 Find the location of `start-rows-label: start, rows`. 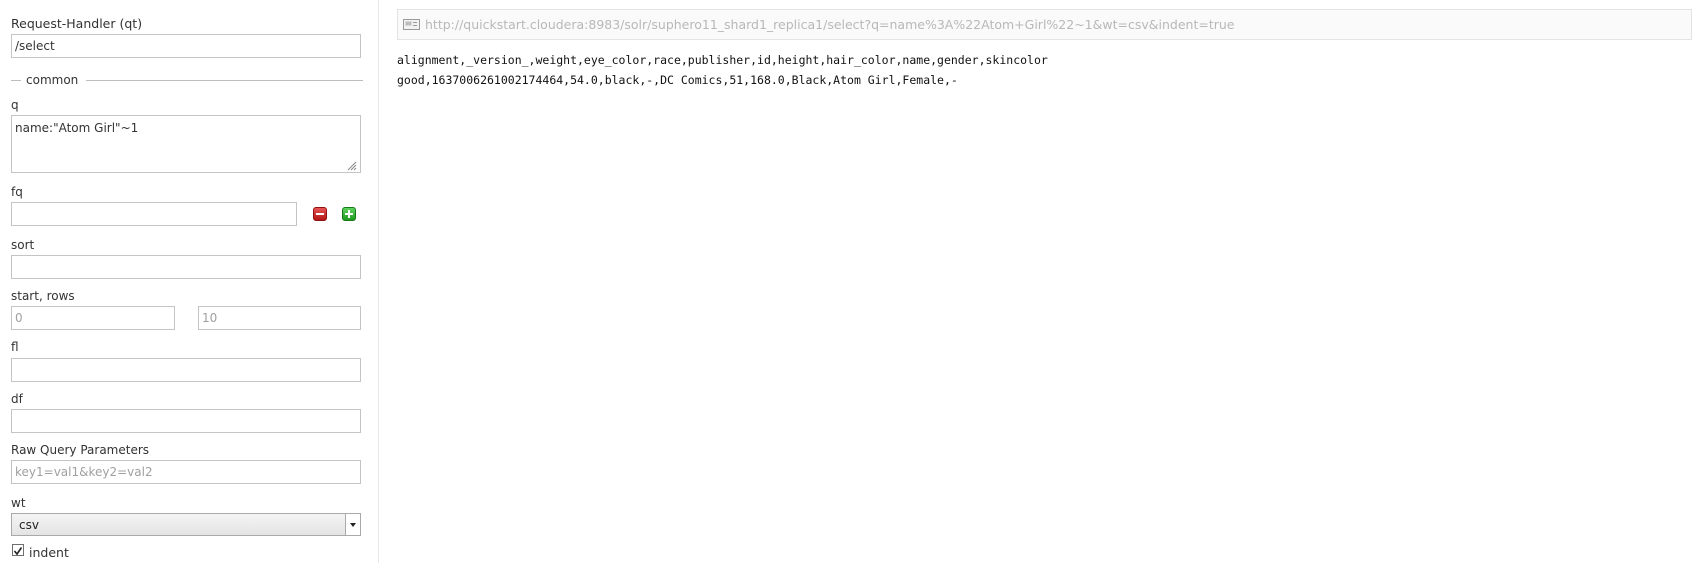

start-rows-label: start, rows is located at coordinates (43, 296).